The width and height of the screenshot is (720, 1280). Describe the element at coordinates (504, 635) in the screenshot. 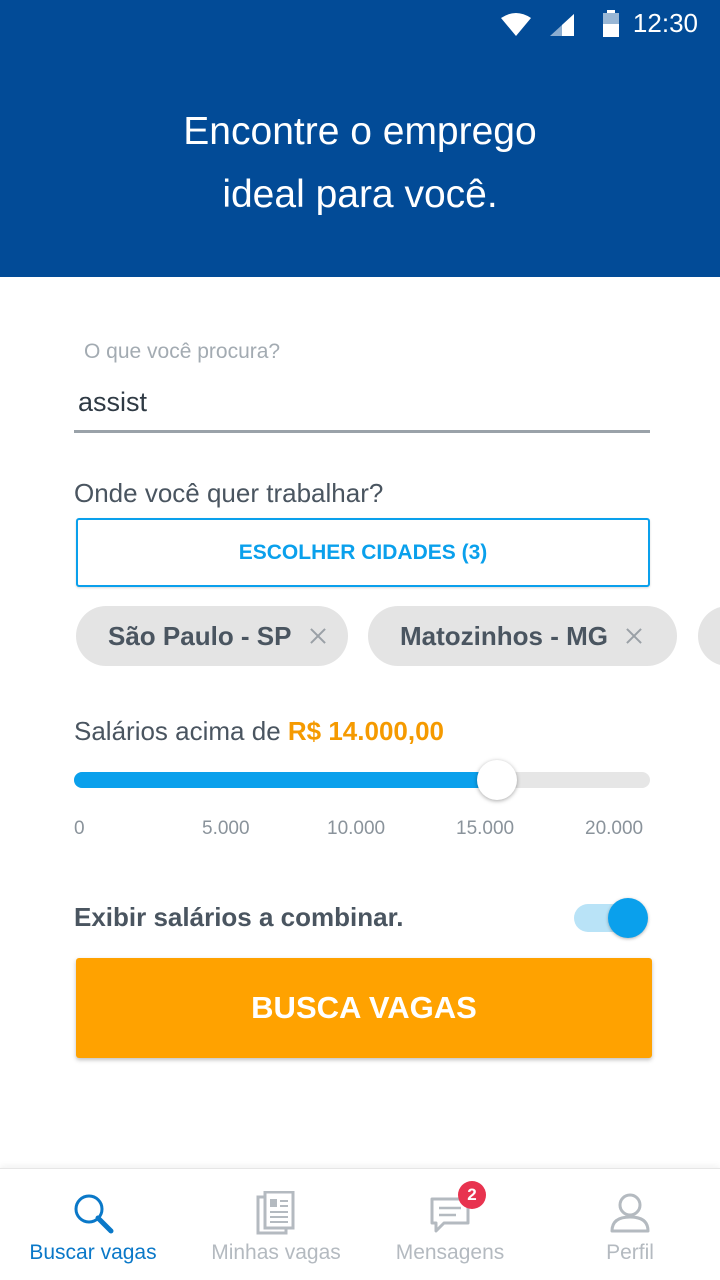

I see `city-chip-label: Matozinhos - MG` at that location.